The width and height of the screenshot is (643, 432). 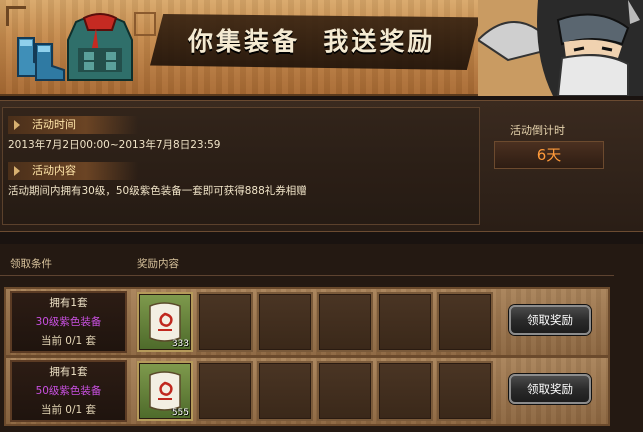 I want to click on countdown-value: 6天, so click(x=549, y=155).